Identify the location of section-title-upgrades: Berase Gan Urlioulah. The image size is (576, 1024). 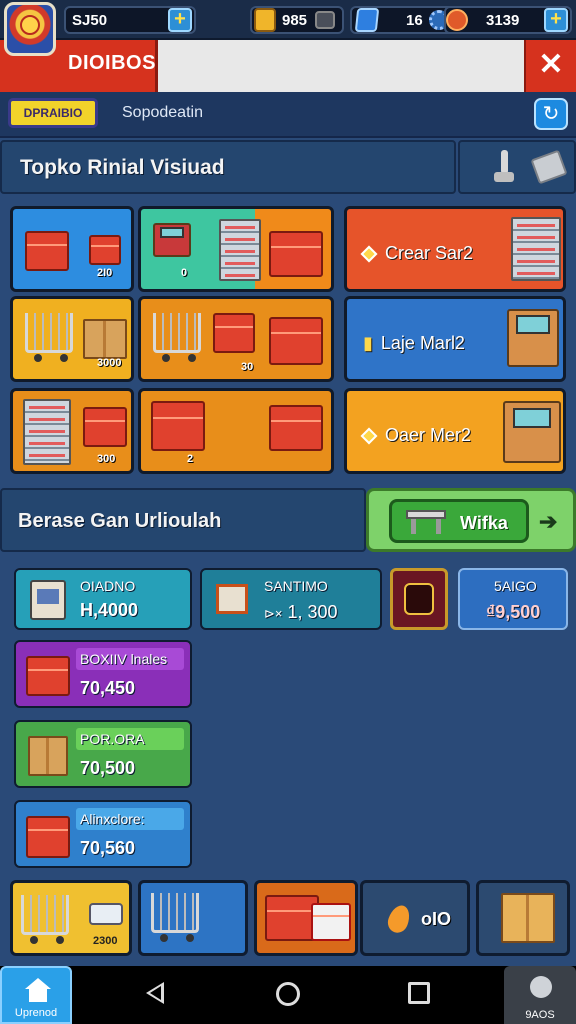
(120, 521).